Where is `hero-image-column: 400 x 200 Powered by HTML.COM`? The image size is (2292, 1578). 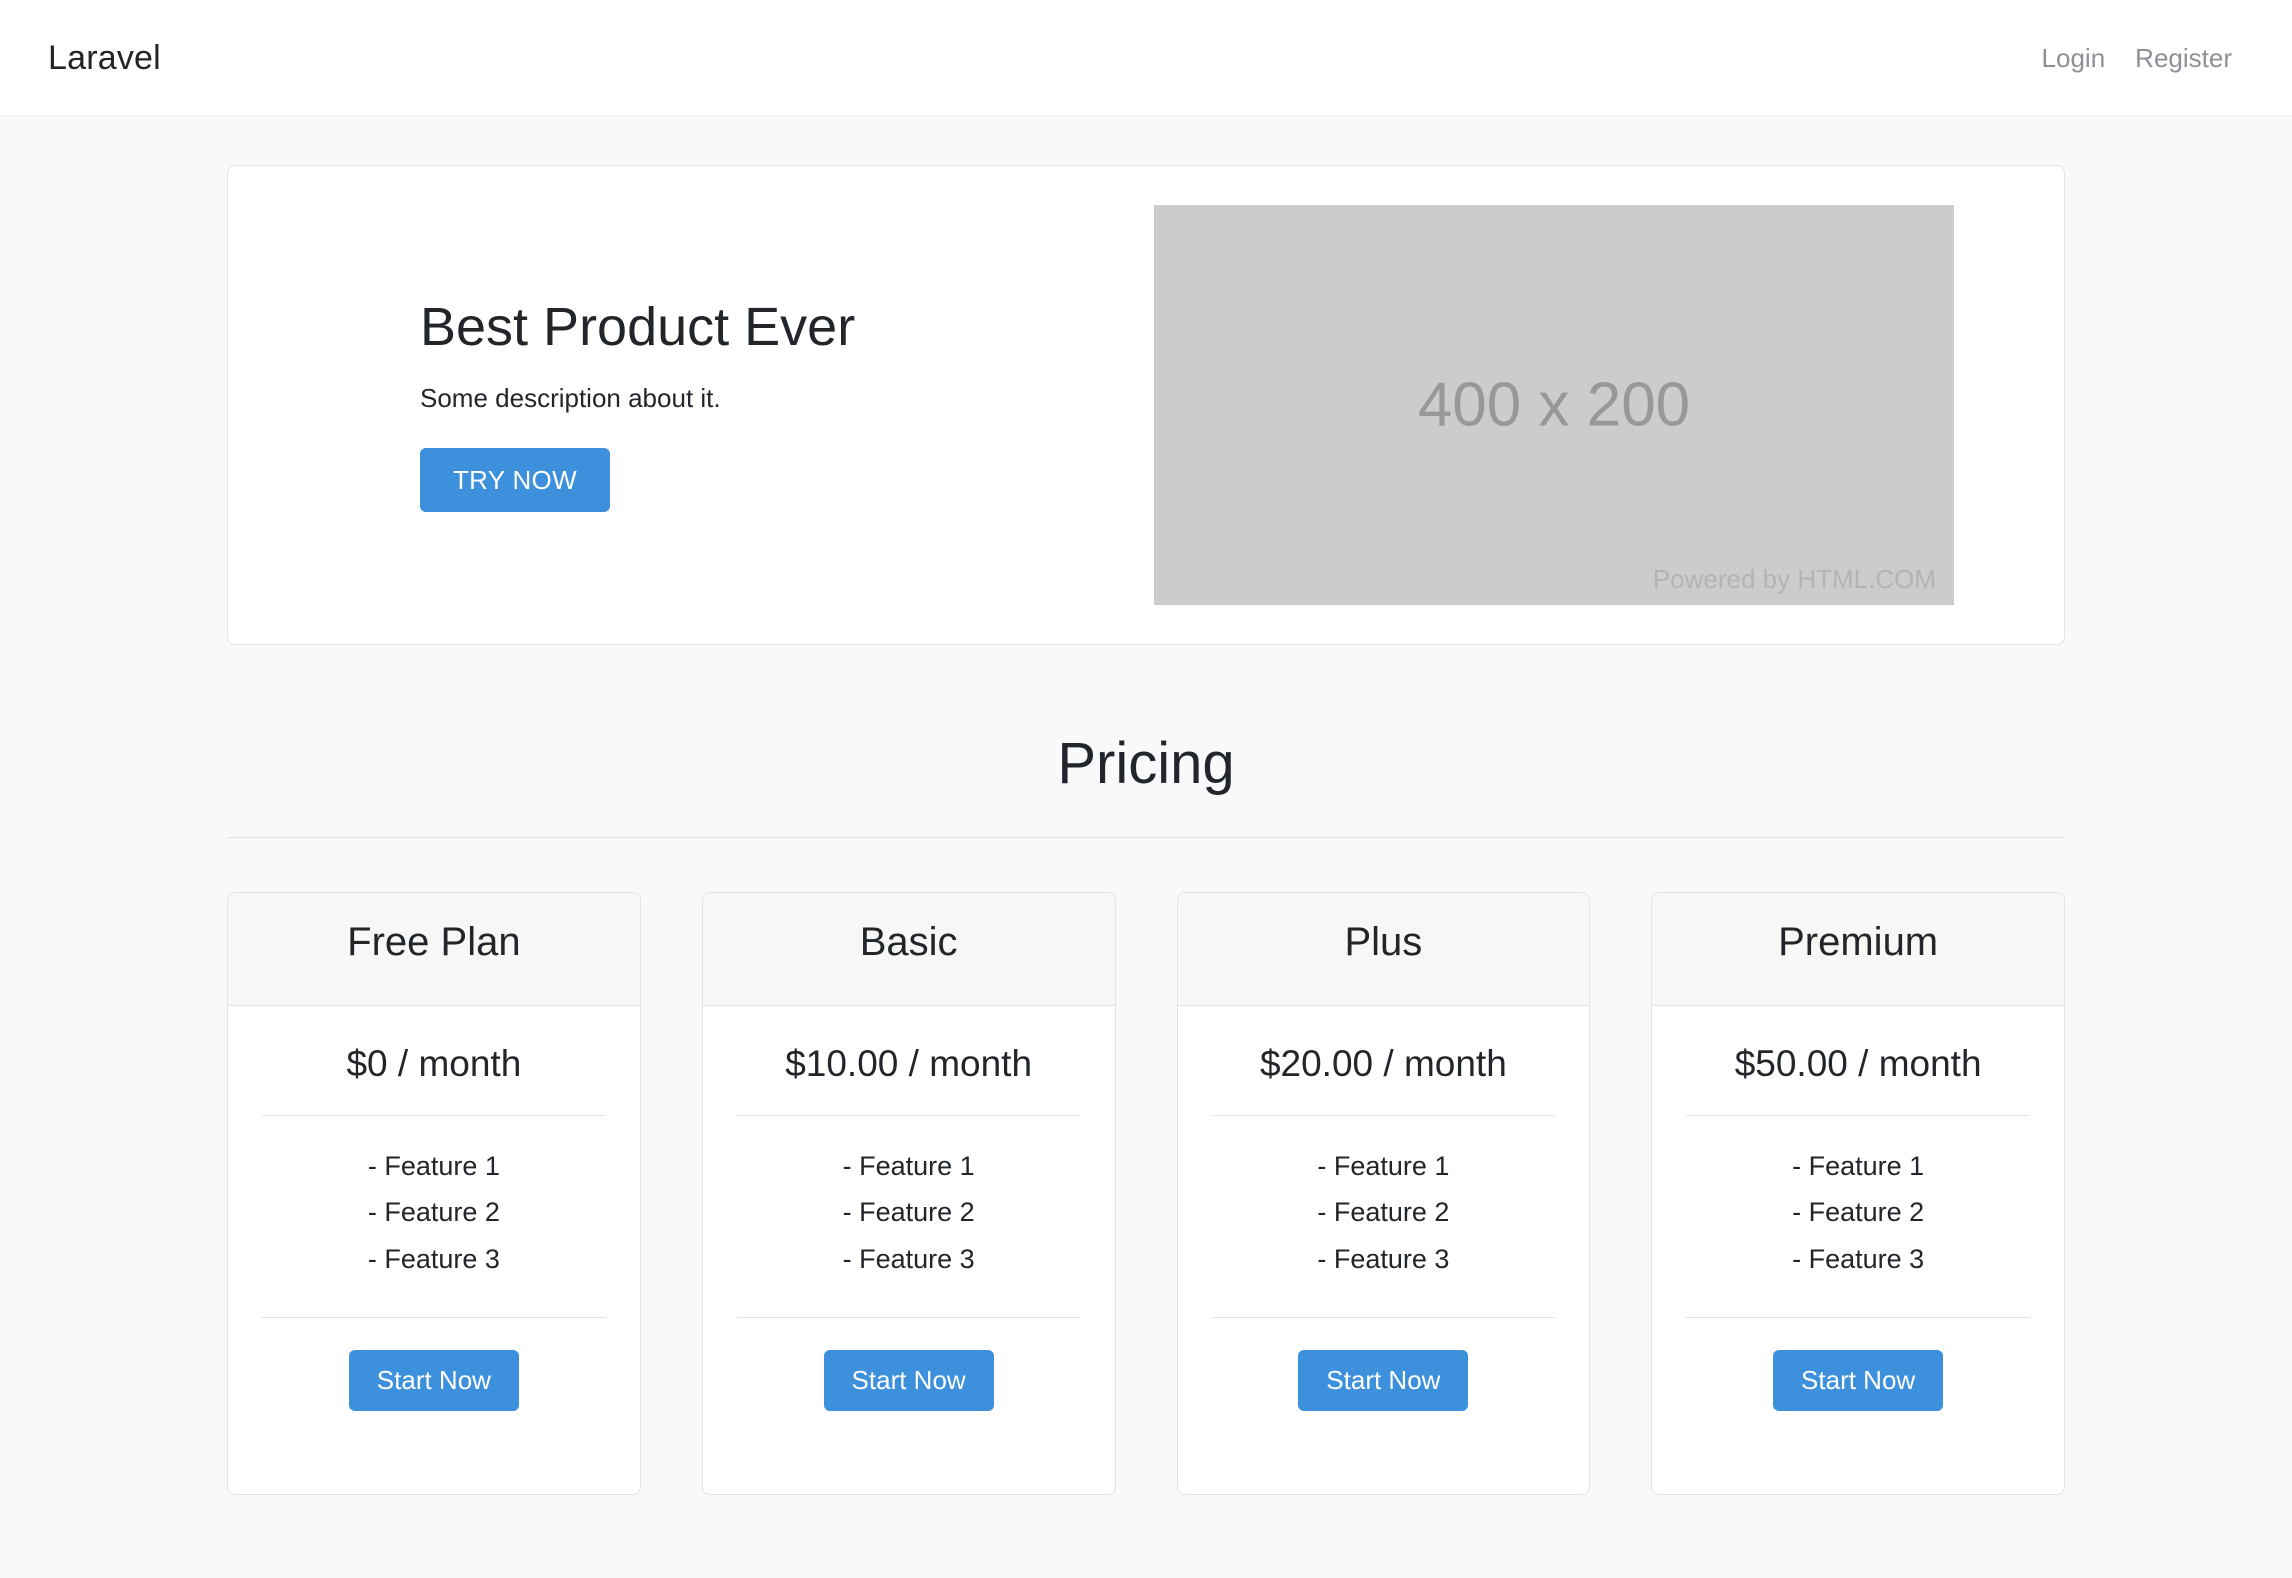
hero-image-column: 400 x 200 Powered by HTML.COM is located at coordinates (1605, 405).